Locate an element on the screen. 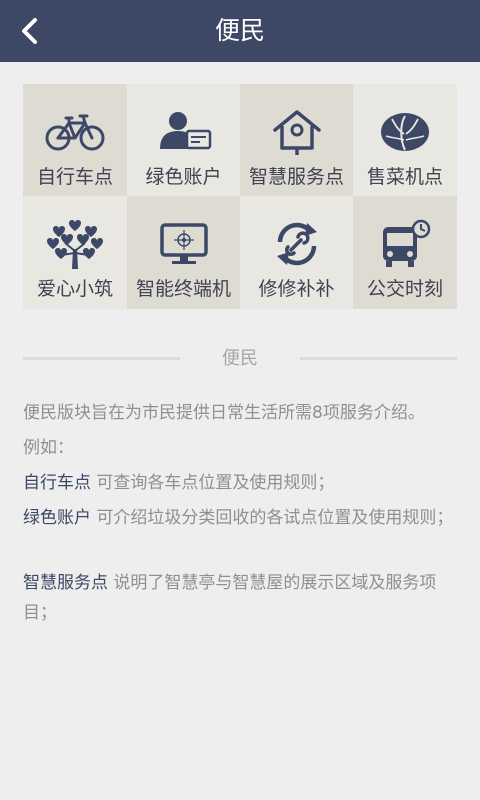 The image size is (480, 800). description-intro: 便民版块旨在为市民提供日常生活所需8项服务介绍。 is located at coordinates (240, 413).